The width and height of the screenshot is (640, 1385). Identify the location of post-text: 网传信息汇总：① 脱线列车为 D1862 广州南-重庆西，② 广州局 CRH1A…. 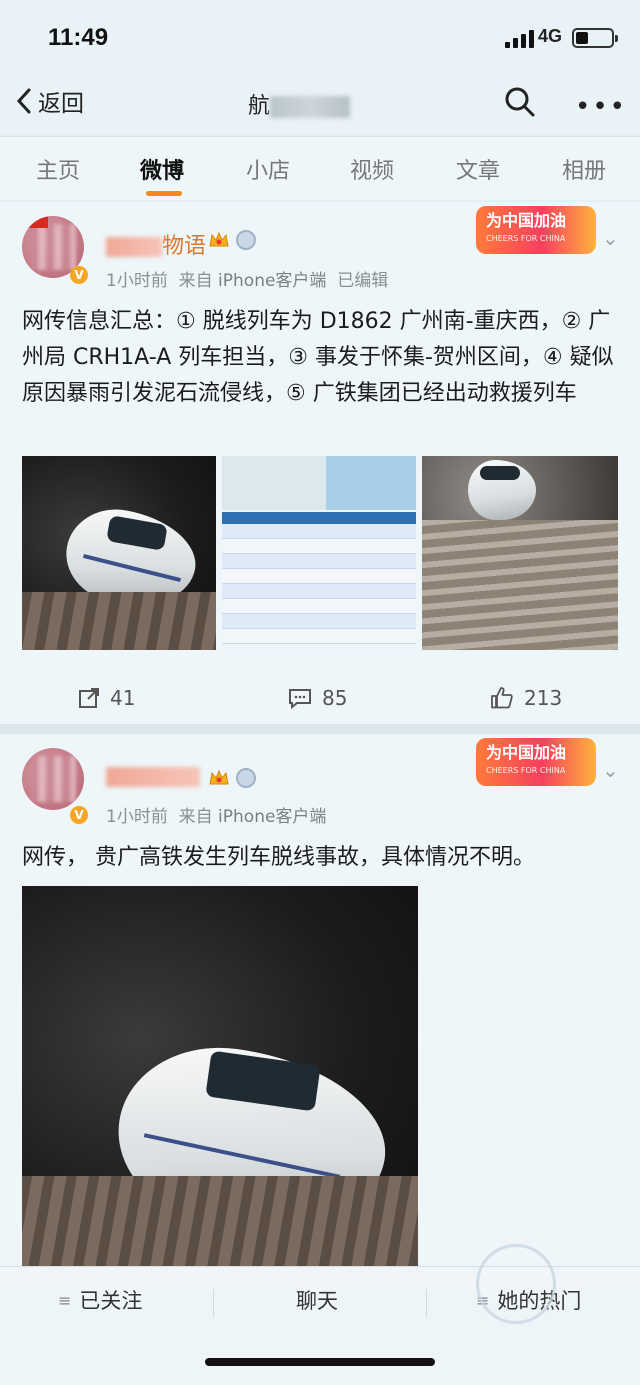
(318, 357).